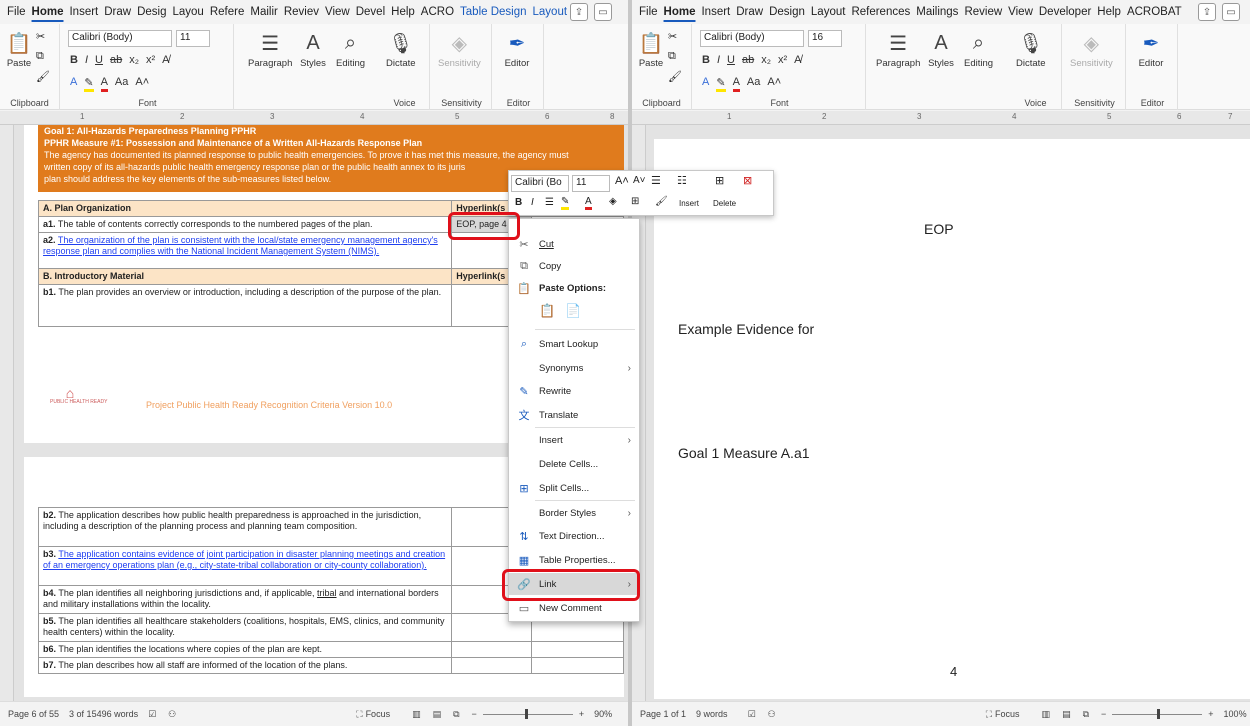  Describe the element at coordinates (672, 36) in the screenshot. I see `cut-icon: ✂` at that location.